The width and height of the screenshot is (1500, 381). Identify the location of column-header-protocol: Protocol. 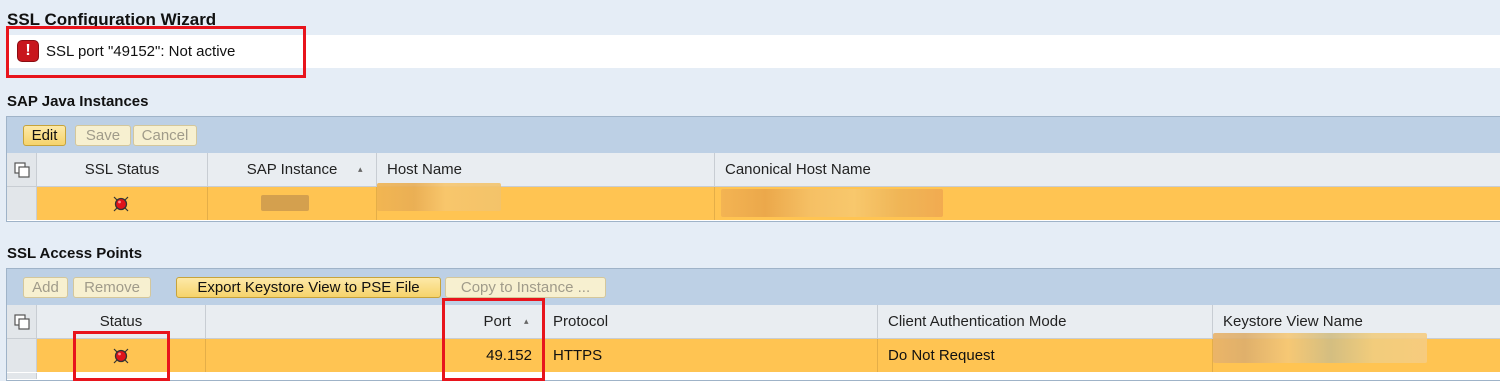
(710, 321).